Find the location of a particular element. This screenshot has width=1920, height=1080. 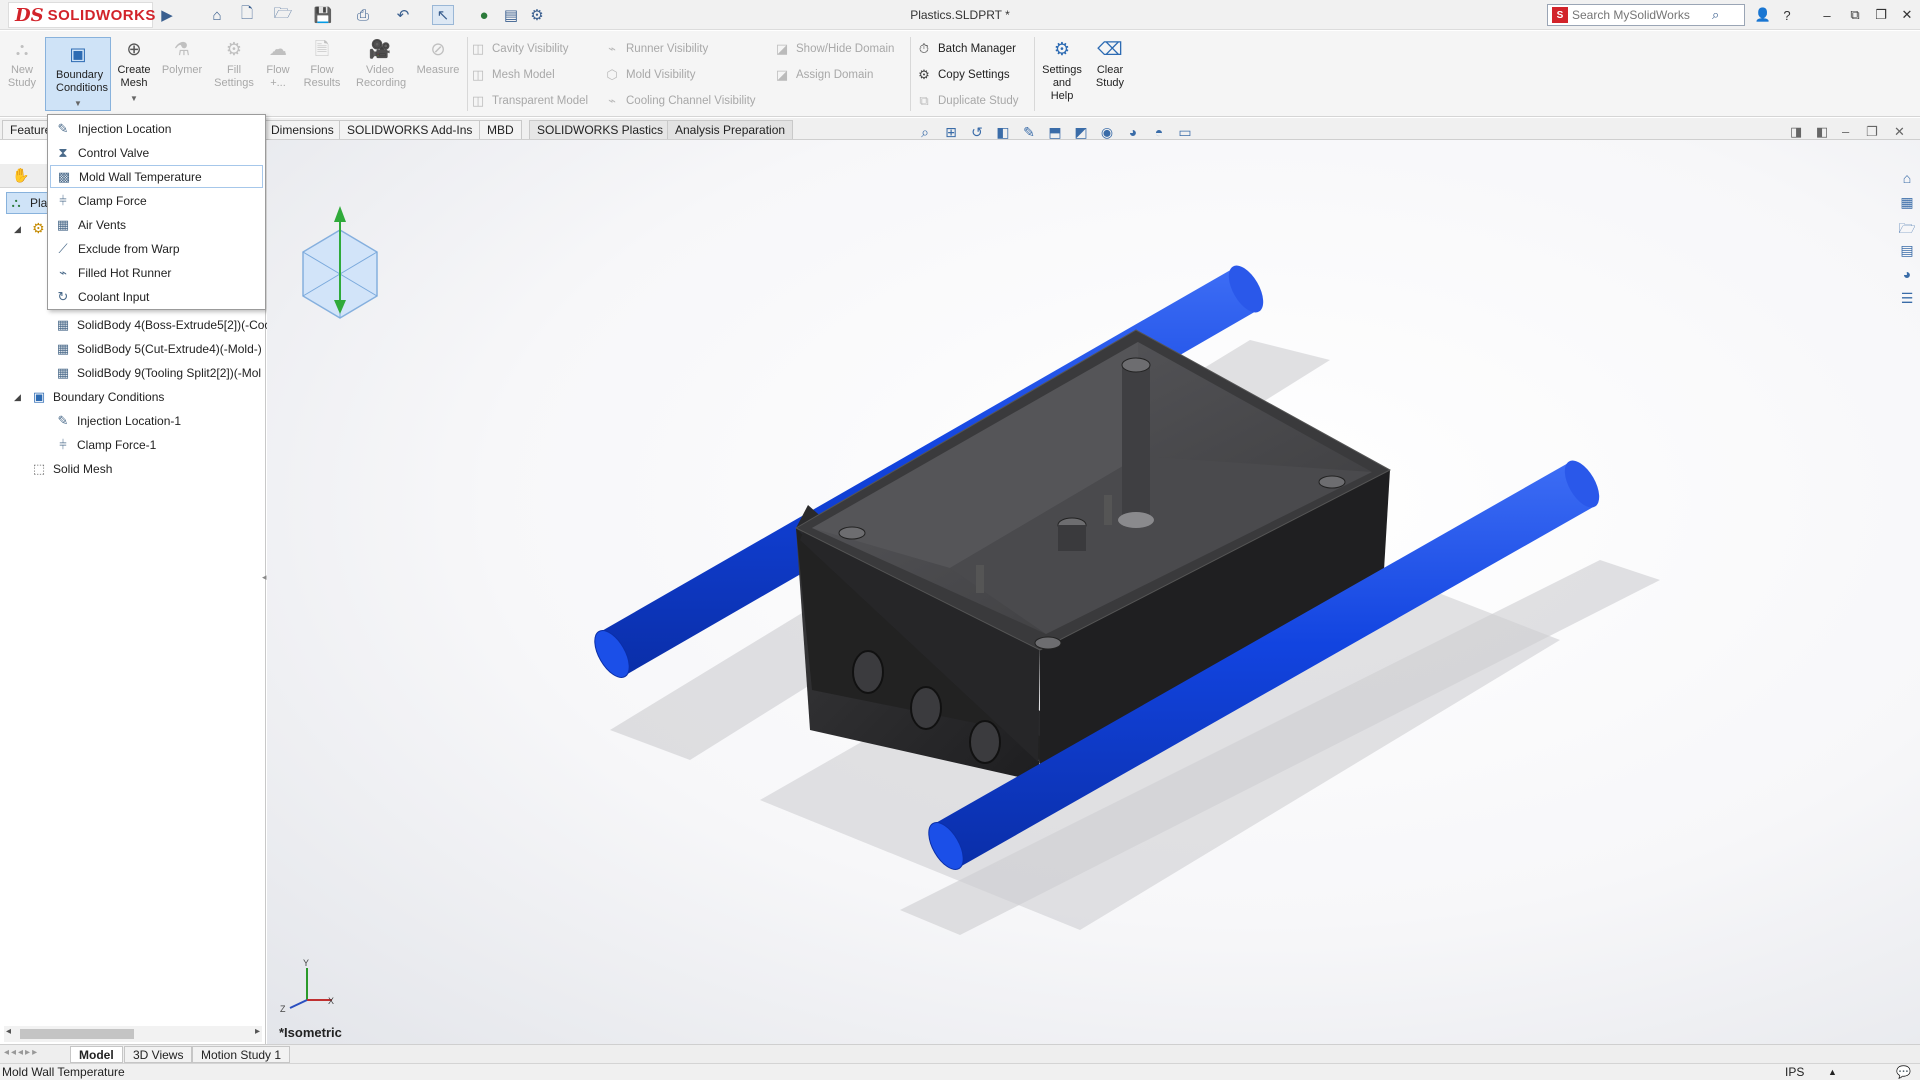

tree-item-boundary-conditions: ▣ Boundary Conditions is located at coordinates (97, 397).